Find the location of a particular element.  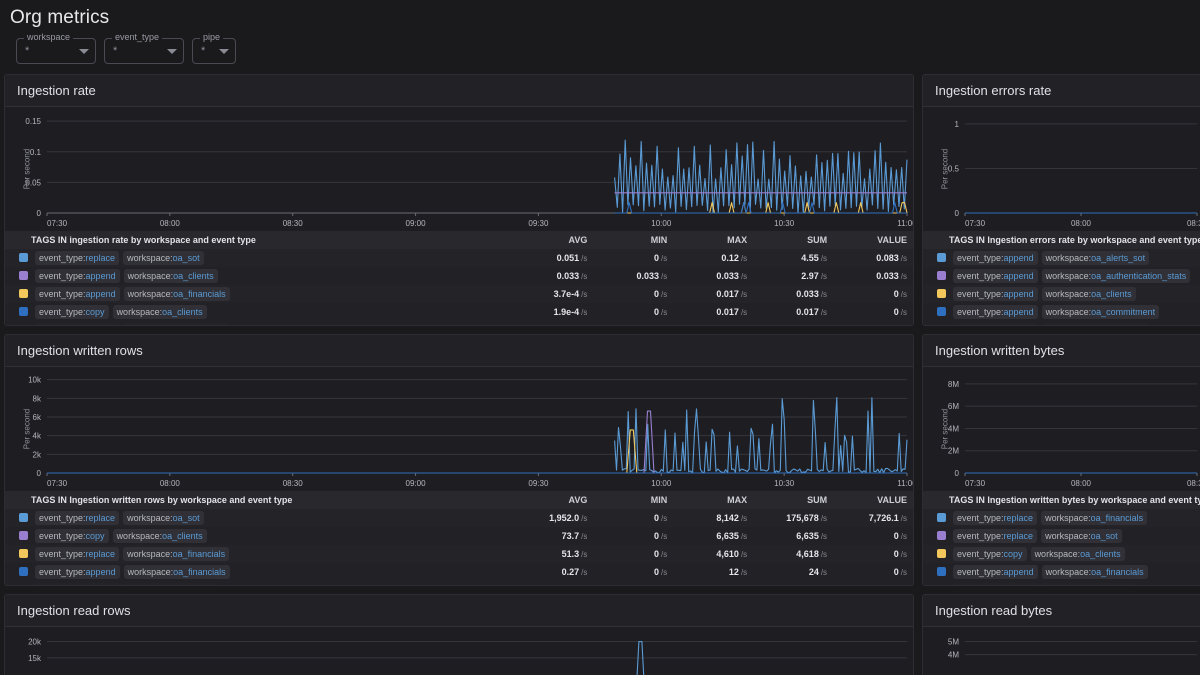

chart-ingestion-written-bytes: Per second 02M4M6M8M07:3008:0008:30 is located at coordinates (1061, 429).